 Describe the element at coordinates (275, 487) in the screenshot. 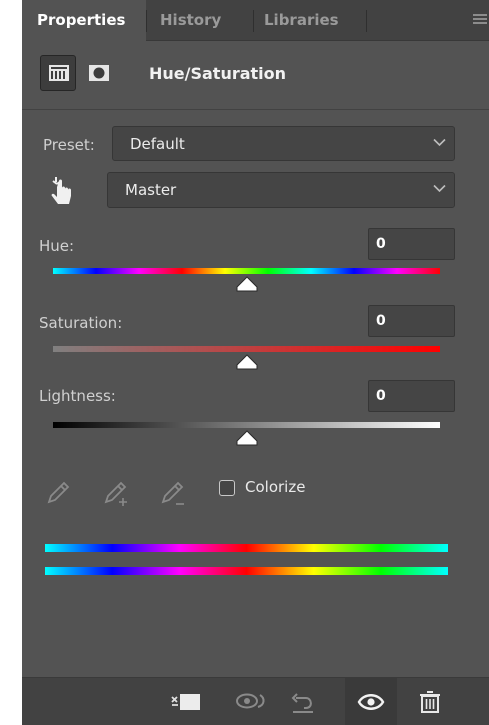

I see `colorize-label: Colorize` at that location.